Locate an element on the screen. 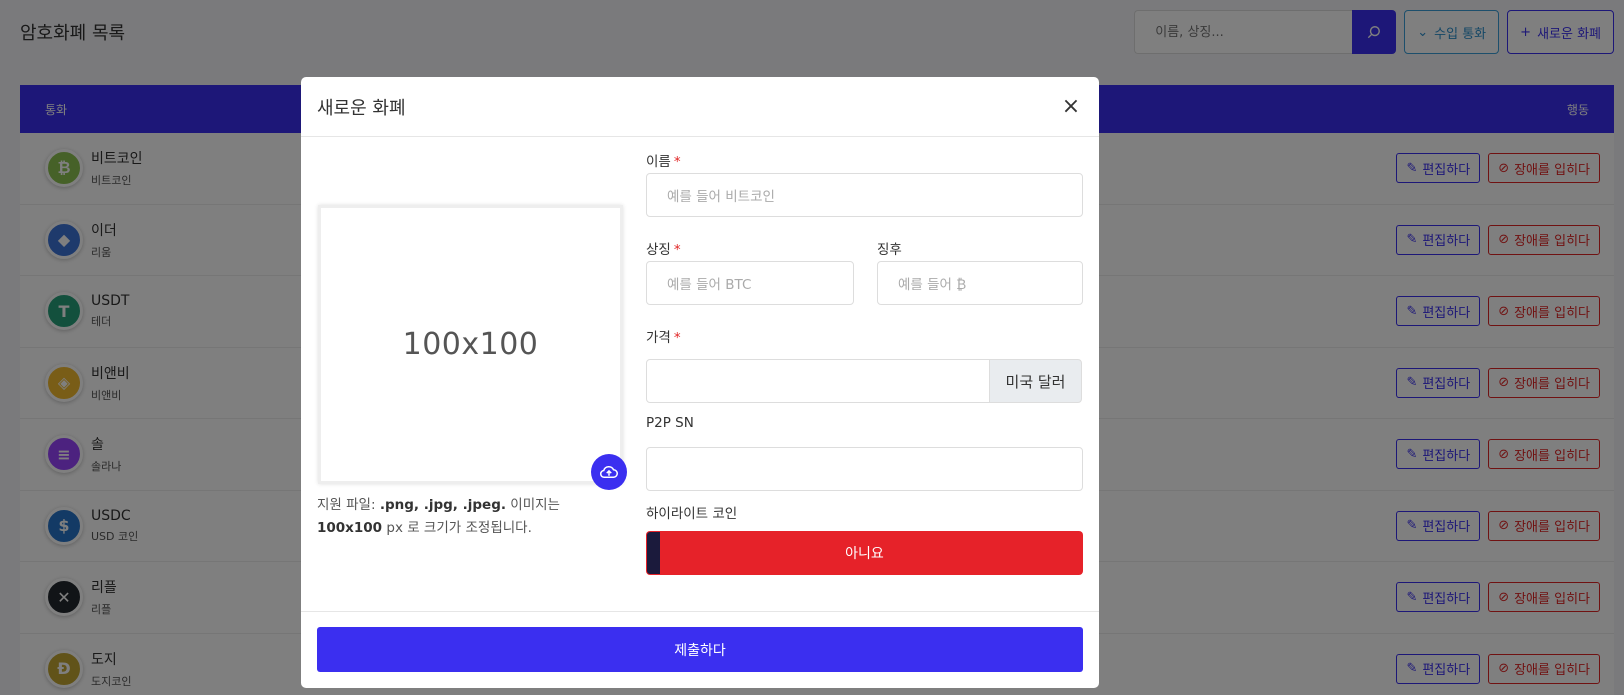 This screenshot has height=695, width=1624. sign-label-text: 징후 is located at coordinates (889, 250).